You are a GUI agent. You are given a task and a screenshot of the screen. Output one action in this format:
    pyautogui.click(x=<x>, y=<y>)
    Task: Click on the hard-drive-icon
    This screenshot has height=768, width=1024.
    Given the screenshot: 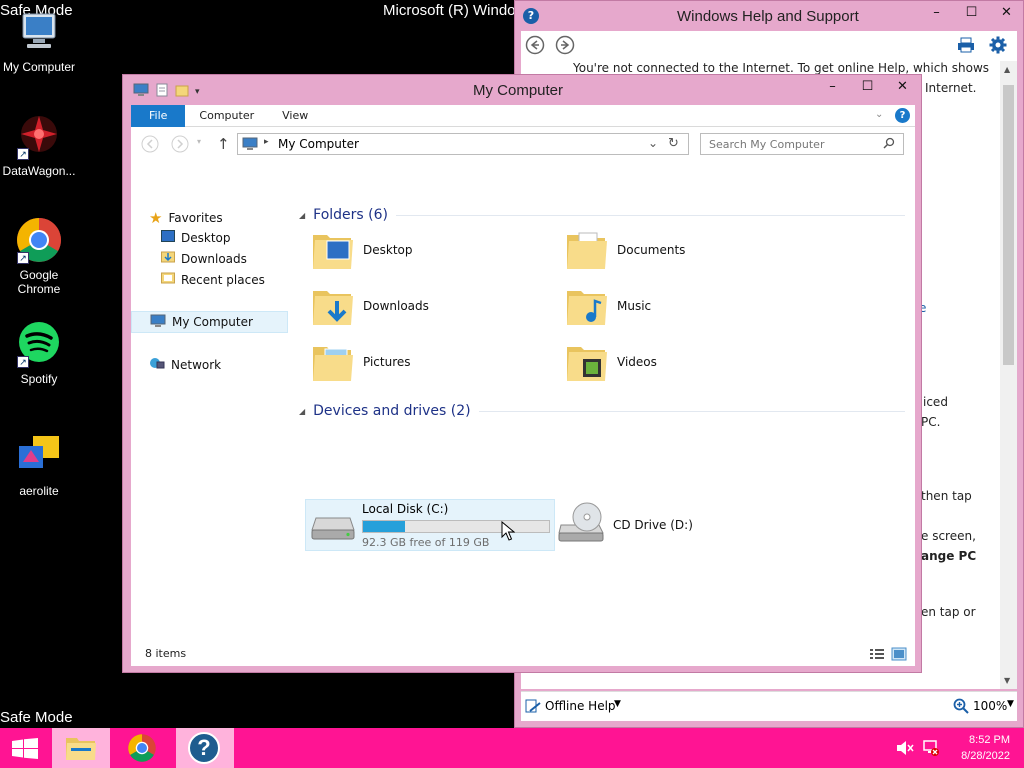 What is the action you would take?
    pyautogui.click(x=333, y=526)
    